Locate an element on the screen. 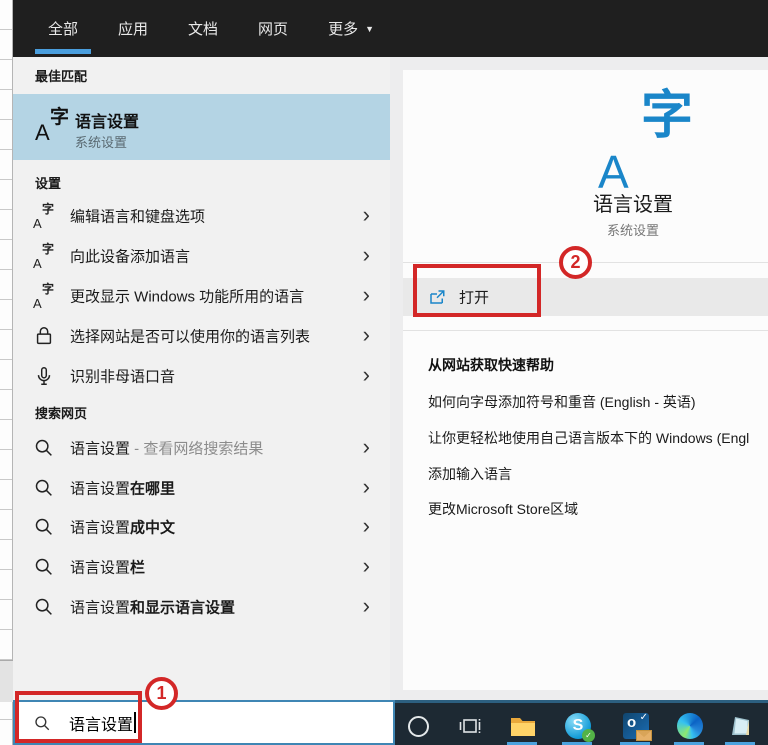 Image resolution: width=768 pixels, height=745 pixels. microphone-icon is located at coordinates (44, 376).